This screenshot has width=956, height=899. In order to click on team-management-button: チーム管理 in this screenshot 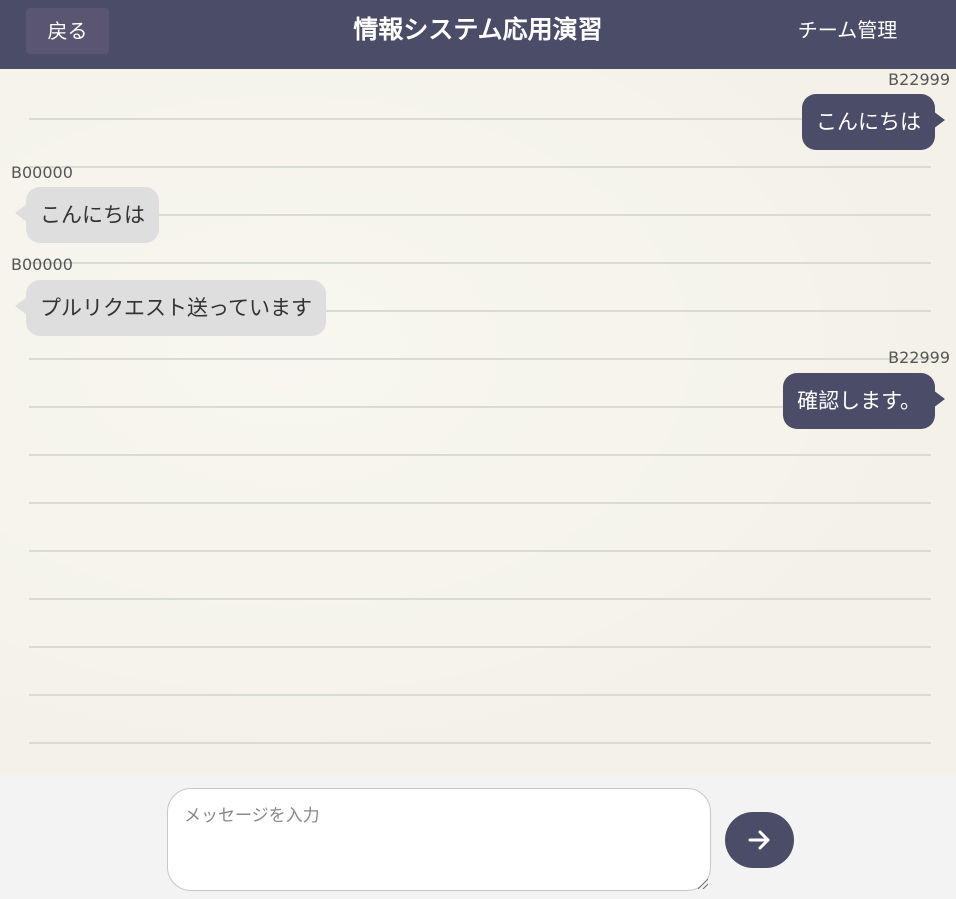, I will do `click(847, 30)`.